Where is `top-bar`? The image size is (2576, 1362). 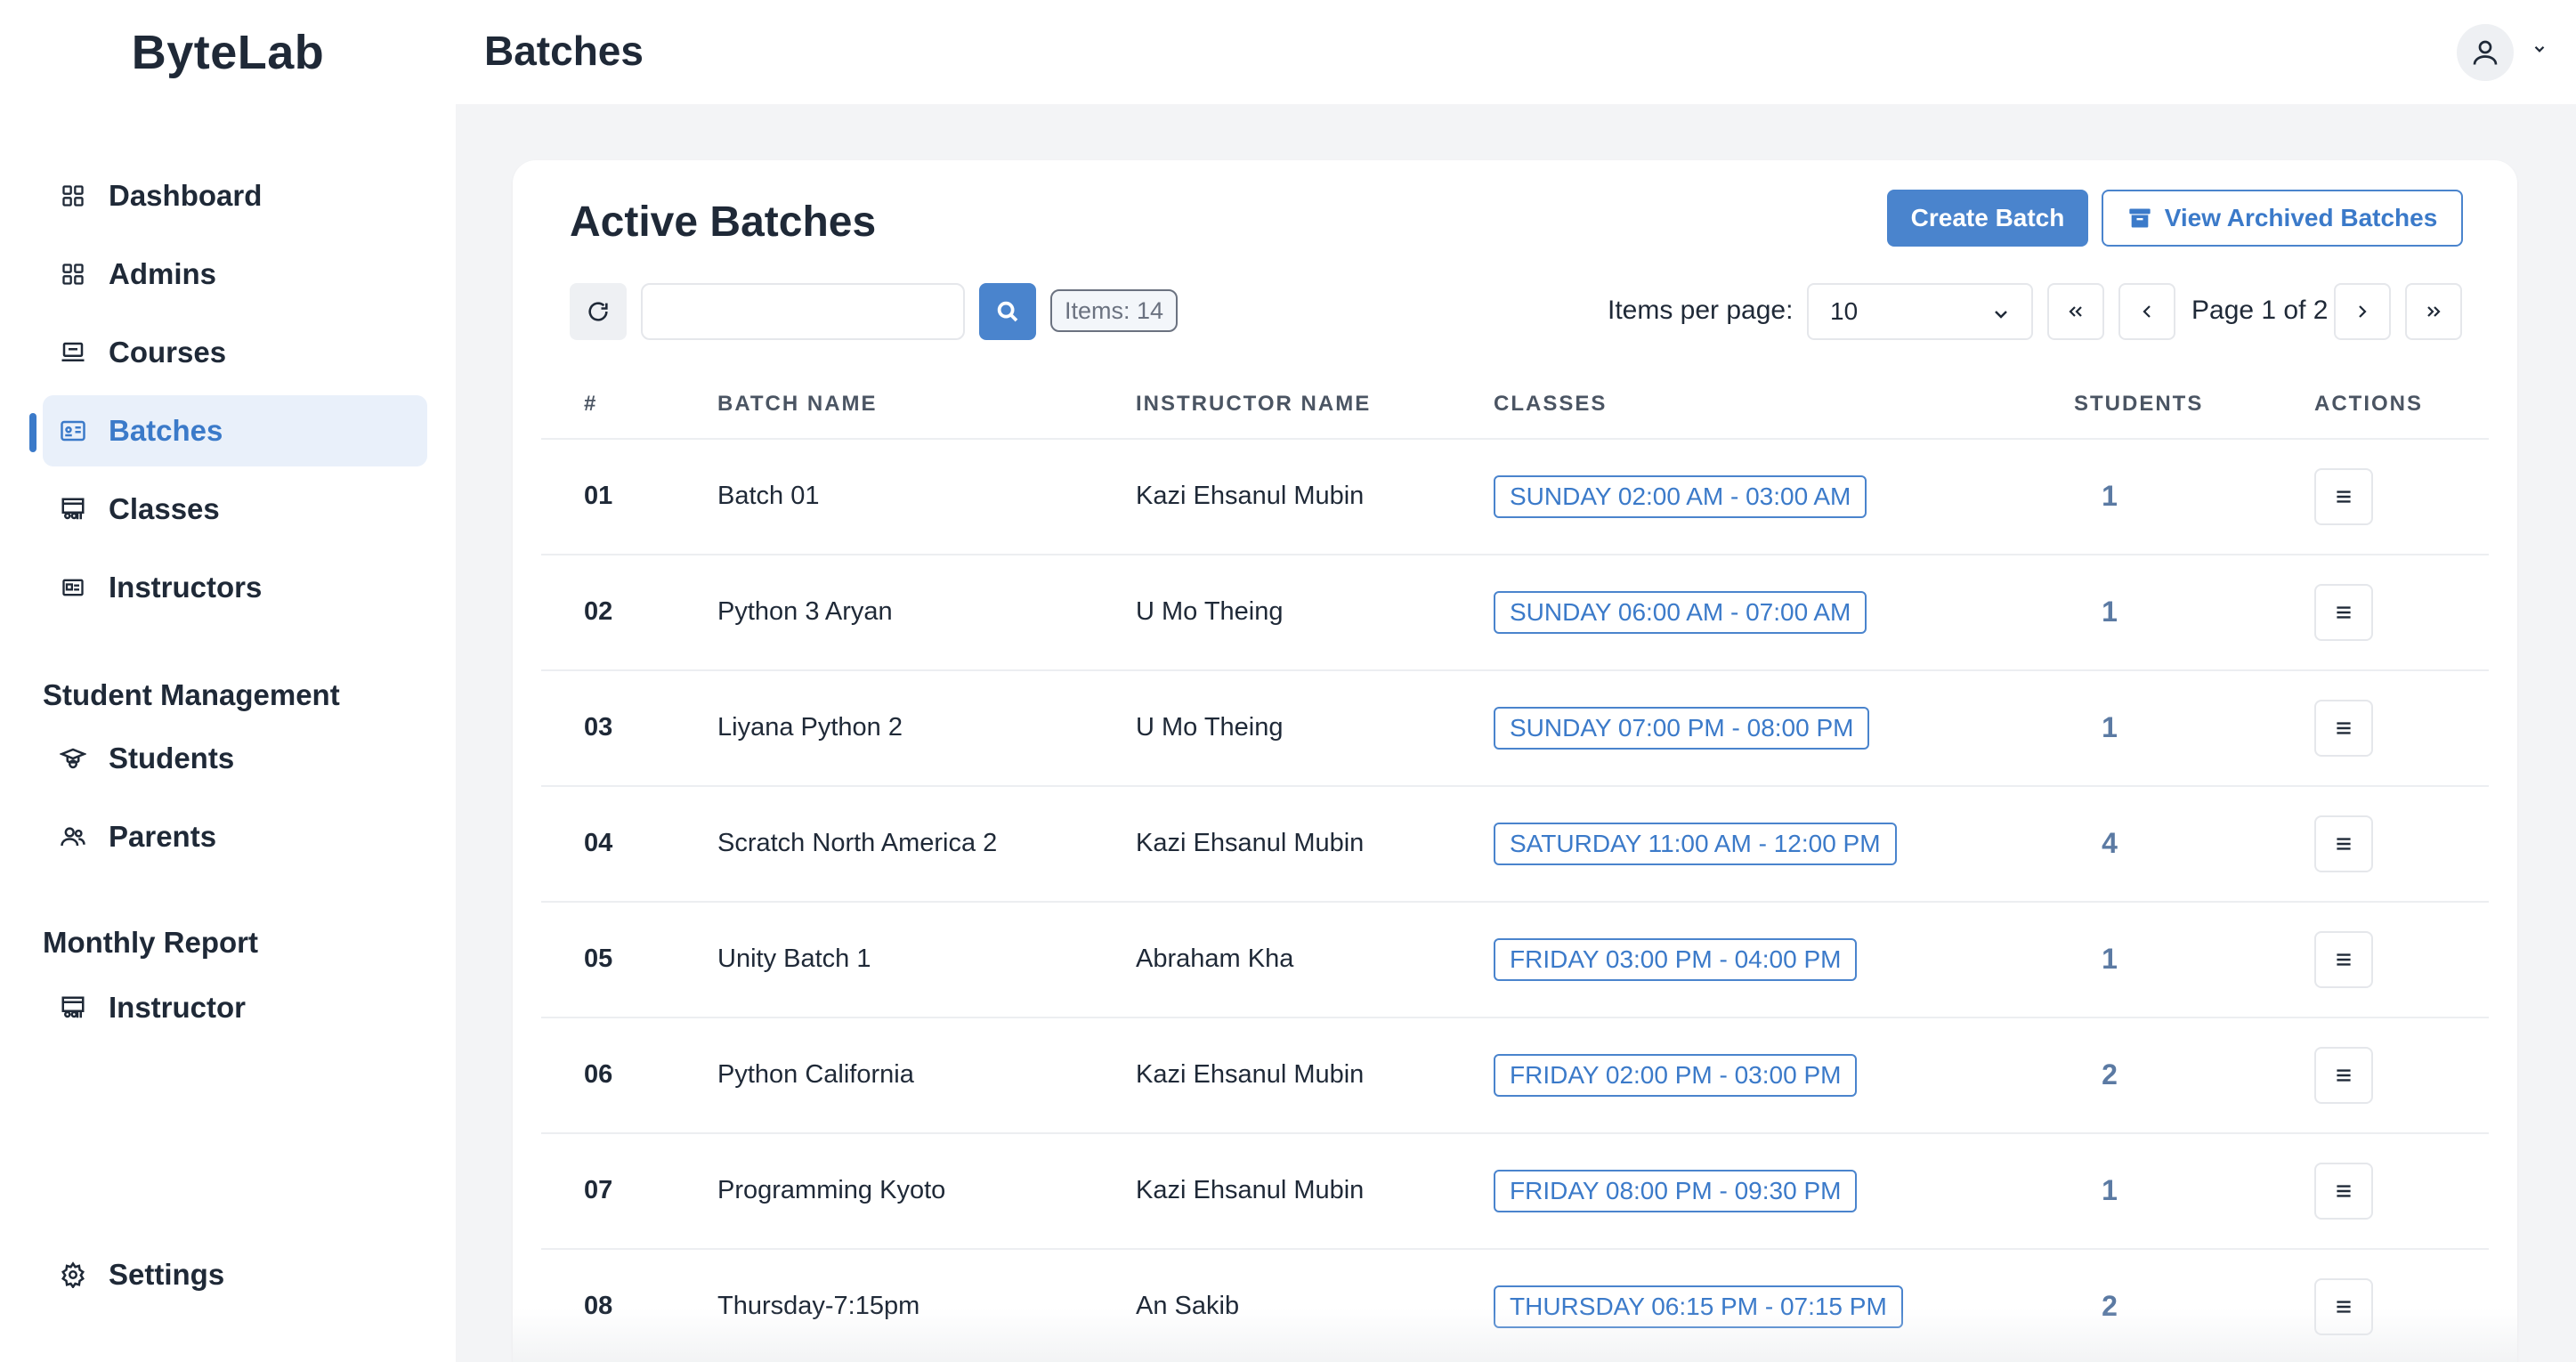
top-bar is located at coordinates (1516, 52).